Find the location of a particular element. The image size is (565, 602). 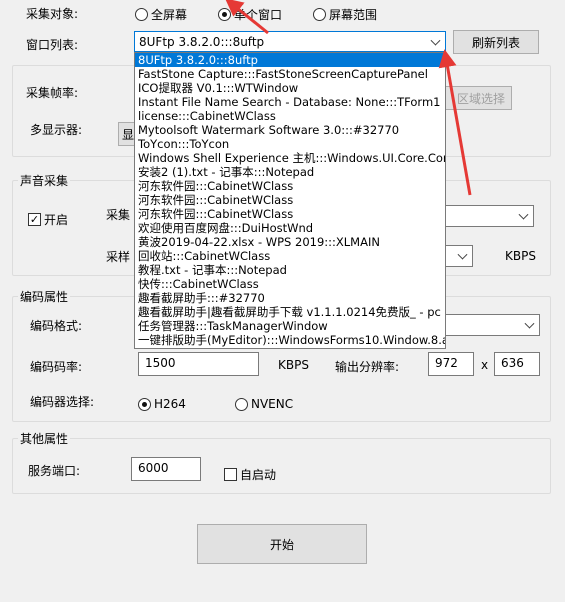

radio-single-window: 单个窗口 is located at coordinates (250, 14).